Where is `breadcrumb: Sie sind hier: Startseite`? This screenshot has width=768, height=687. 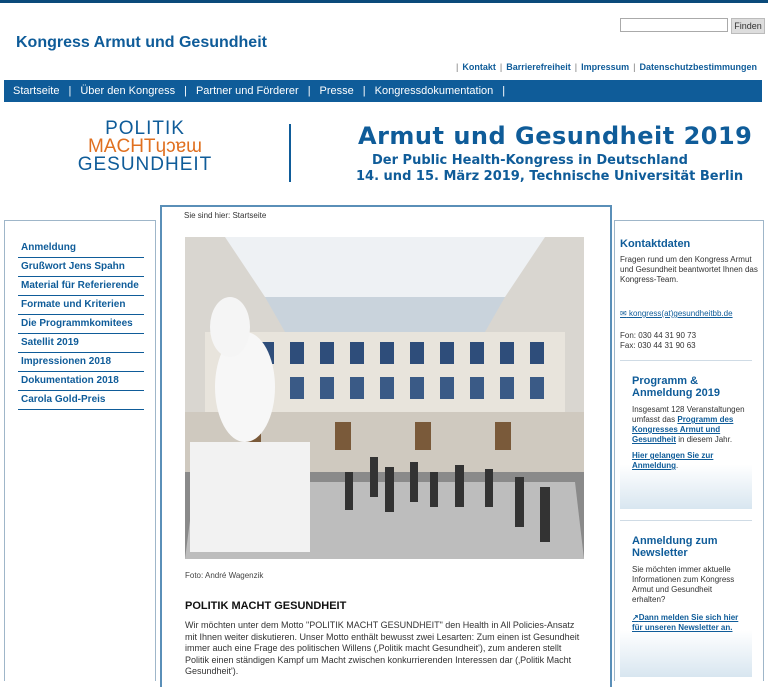
breadcrumb: Sie sind hier: Startseite is located at coordinates (225, 215).